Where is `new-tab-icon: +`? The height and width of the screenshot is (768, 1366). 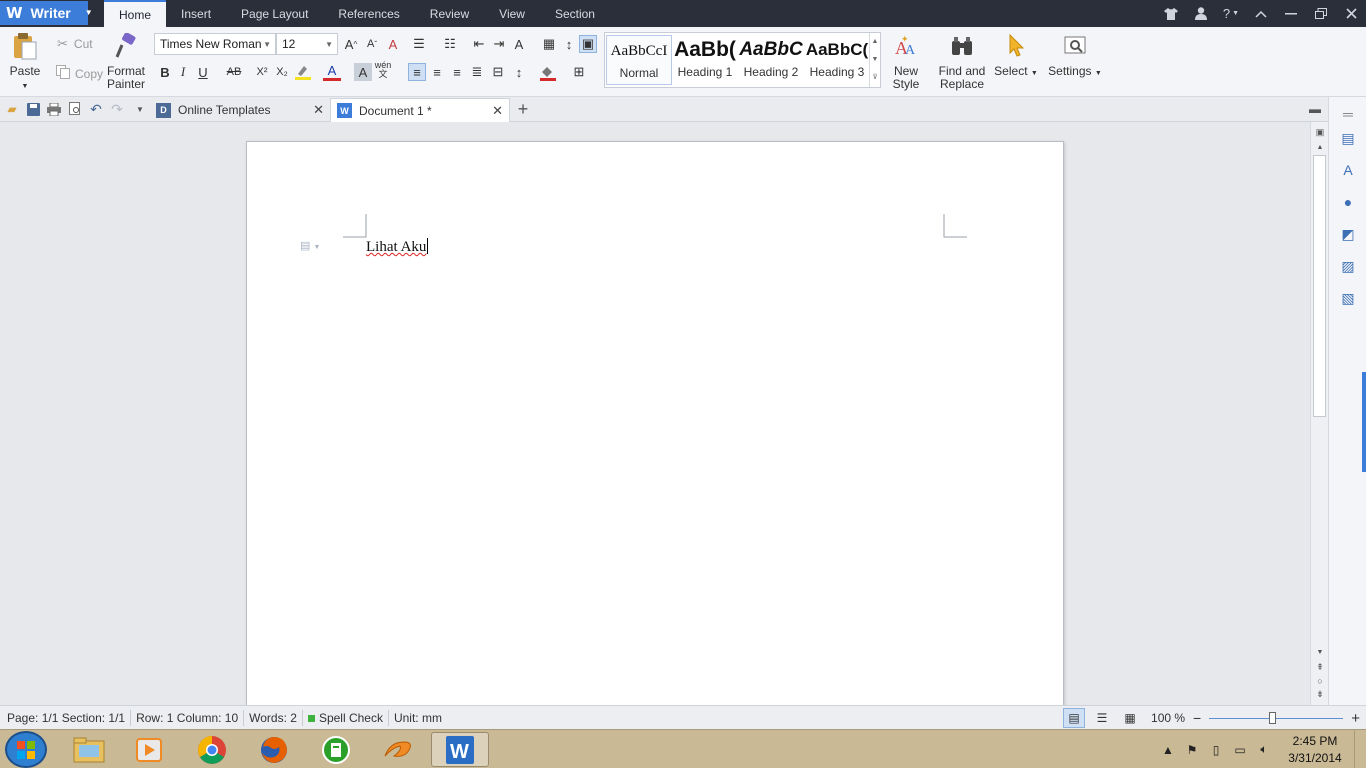 new-tab-icon: + is located at coordinates (523, 109).